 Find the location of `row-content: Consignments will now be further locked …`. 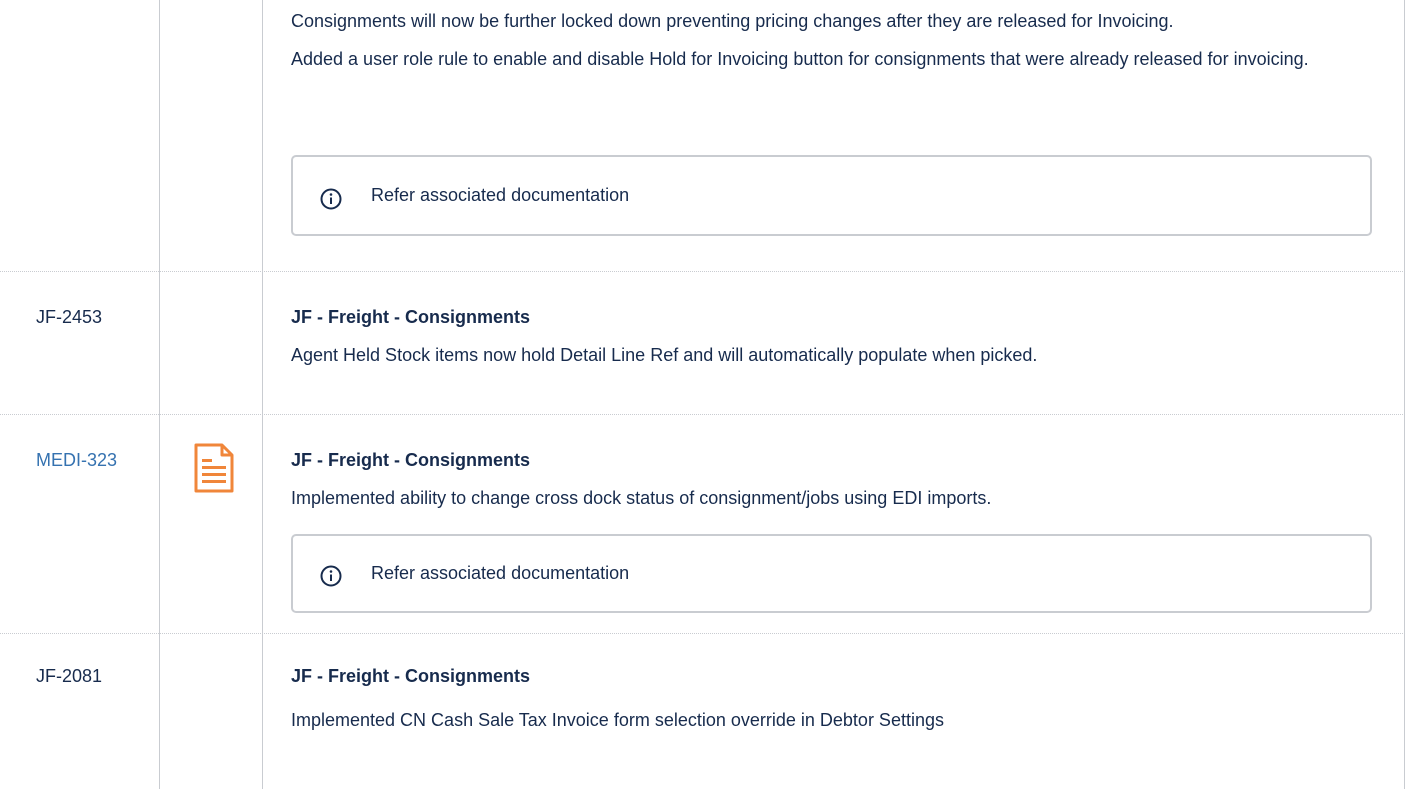

row-content: Consignments will now be further locked … is located at coordinates (833, 40).